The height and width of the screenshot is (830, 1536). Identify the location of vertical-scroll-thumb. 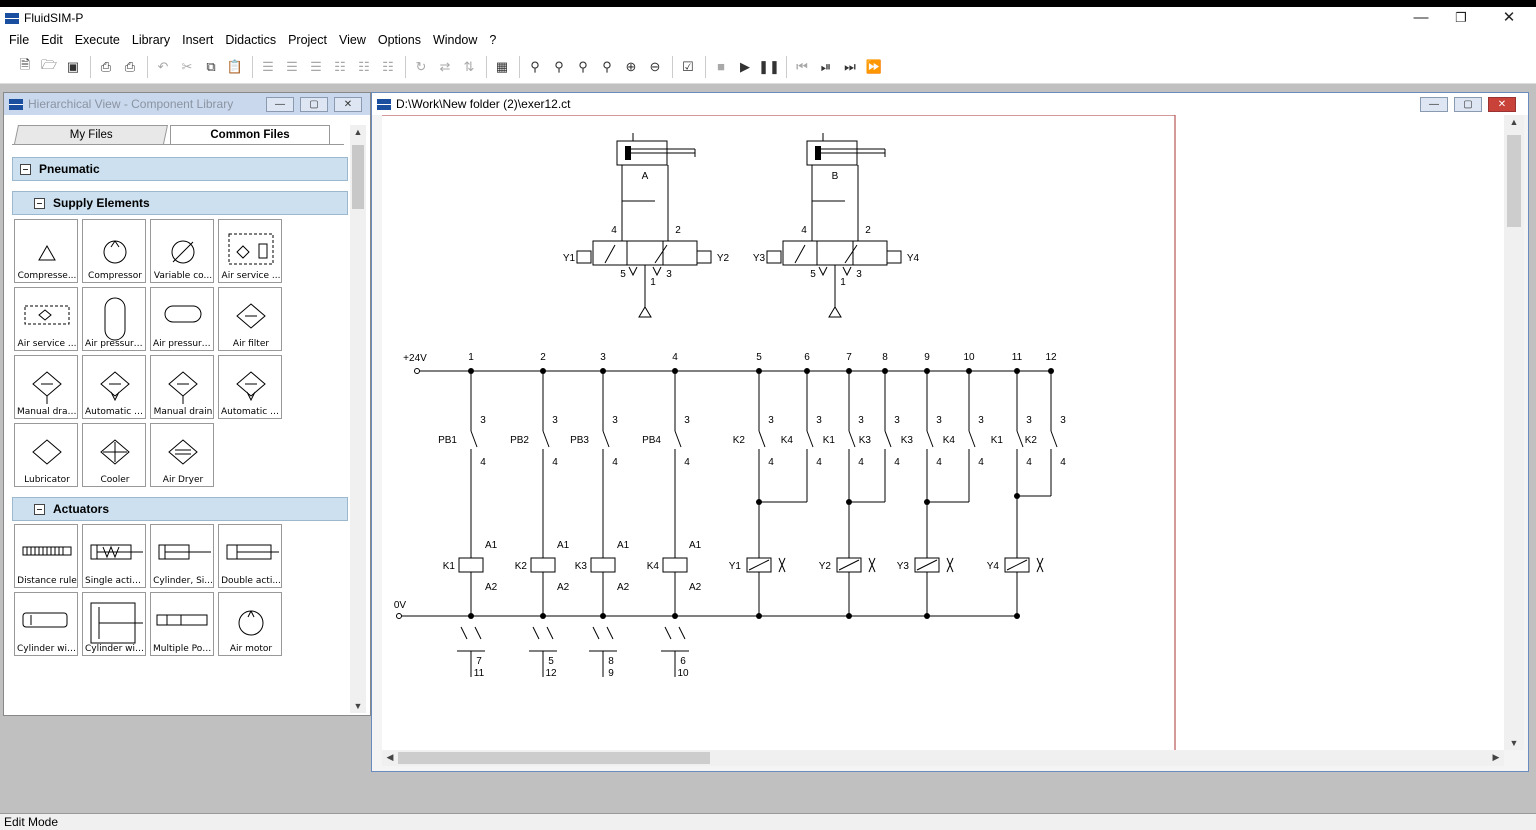
(1514, 181).